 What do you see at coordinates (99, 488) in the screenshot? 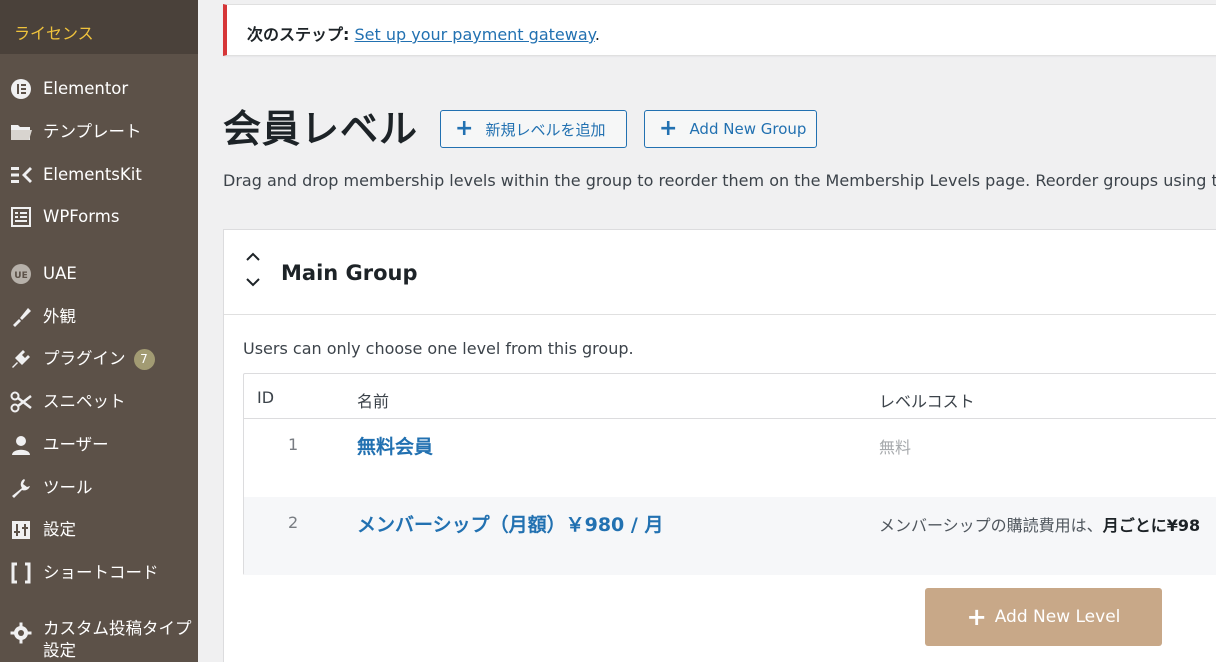
I see `sidebar-item-tools: ツール` at bounding box center [99, 488].